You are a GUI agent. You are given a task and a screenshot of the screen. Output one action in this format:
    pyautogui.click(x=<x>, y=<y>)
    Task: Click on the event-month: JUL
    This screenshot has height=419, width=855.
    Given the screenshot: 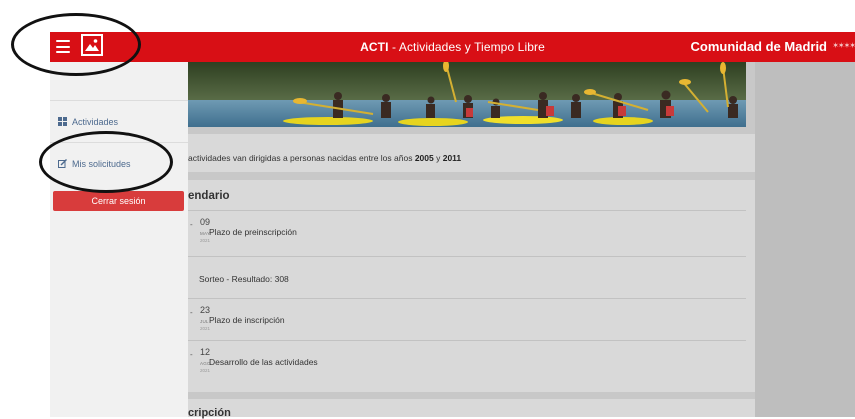 What is the action you would take?
    pyautogui.click(x=204, y=321)
    